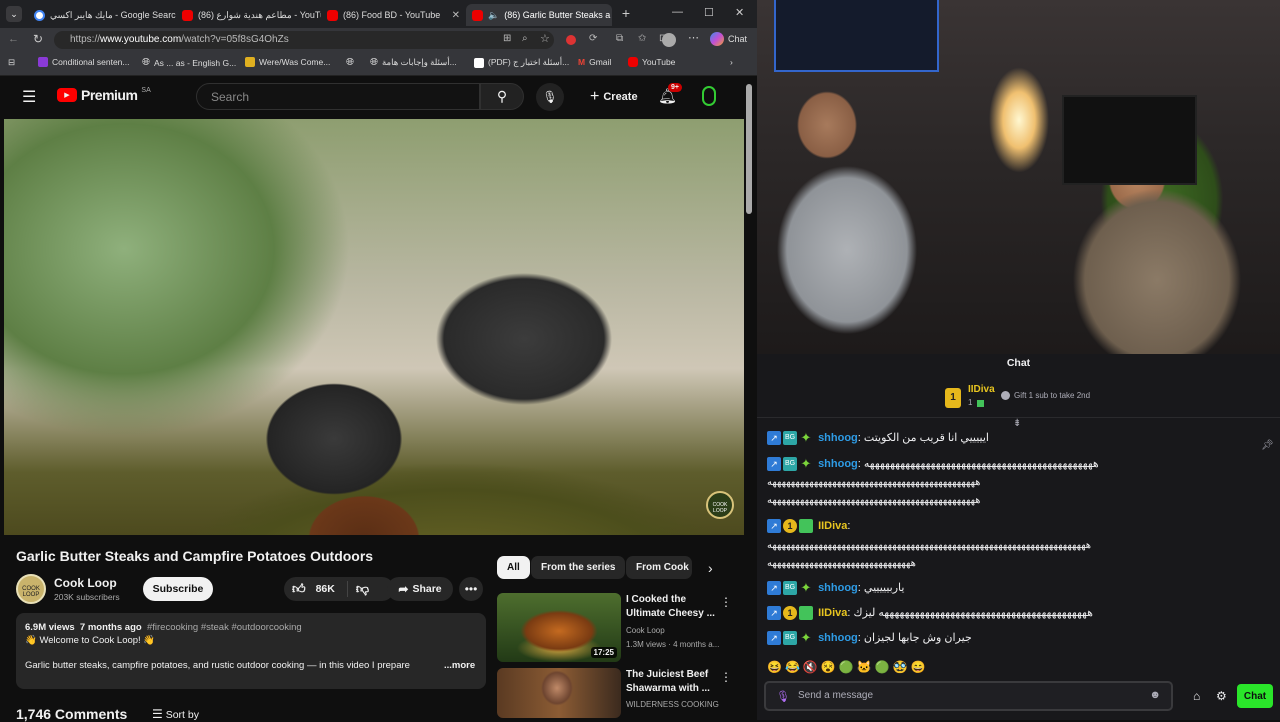  I want to click on collapse-chevron-icon: ⇟, so click(1017, 423).